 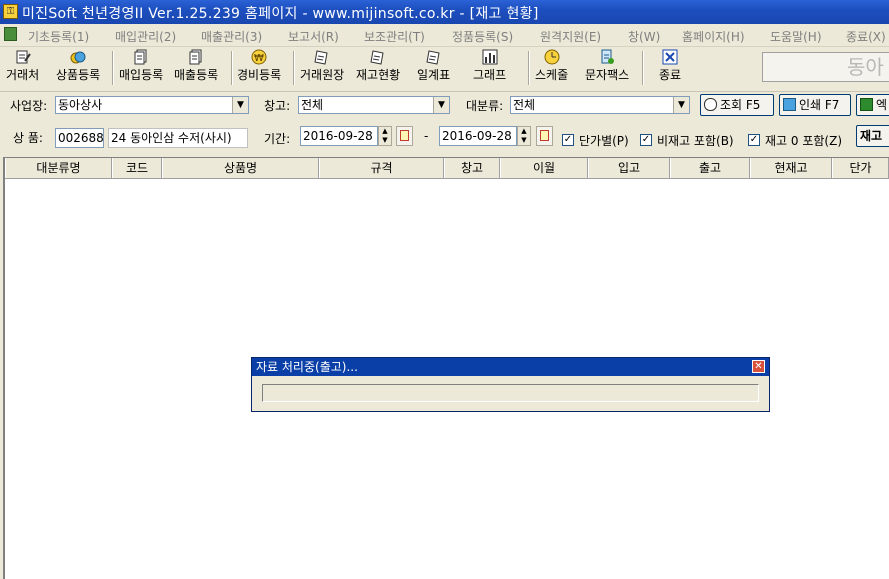 What do you see at coordinates (758, 366) in the screenshot?
I see `close-icon: ✕` at bounding box center [758, 366].